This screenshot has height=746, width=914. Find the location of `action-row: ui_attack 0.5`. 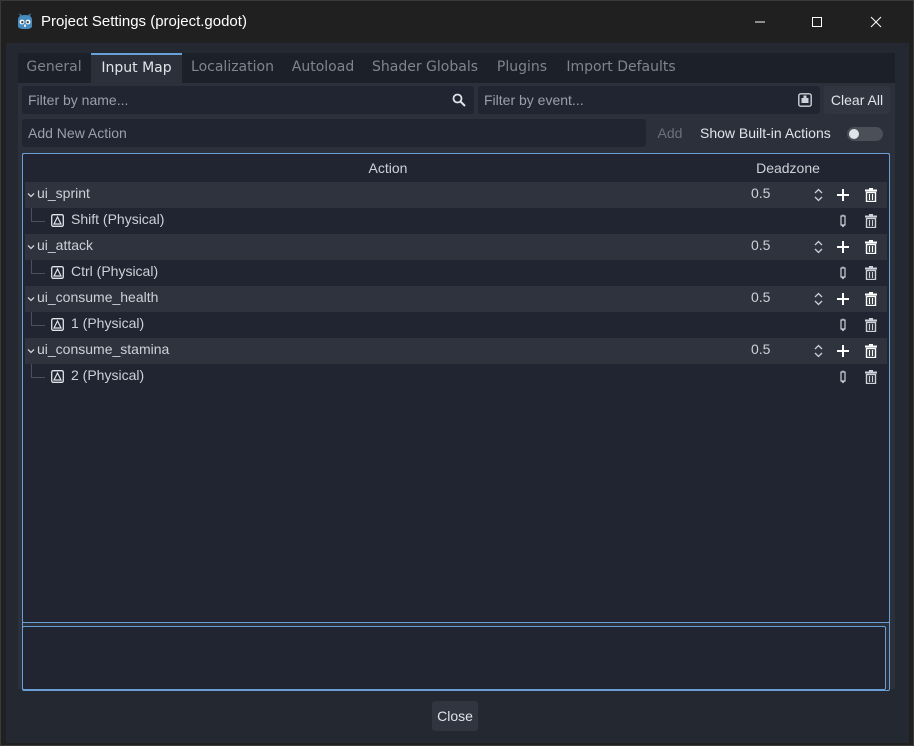

action-row: ui_attack 0.5 is located at coordinates (456, 247).